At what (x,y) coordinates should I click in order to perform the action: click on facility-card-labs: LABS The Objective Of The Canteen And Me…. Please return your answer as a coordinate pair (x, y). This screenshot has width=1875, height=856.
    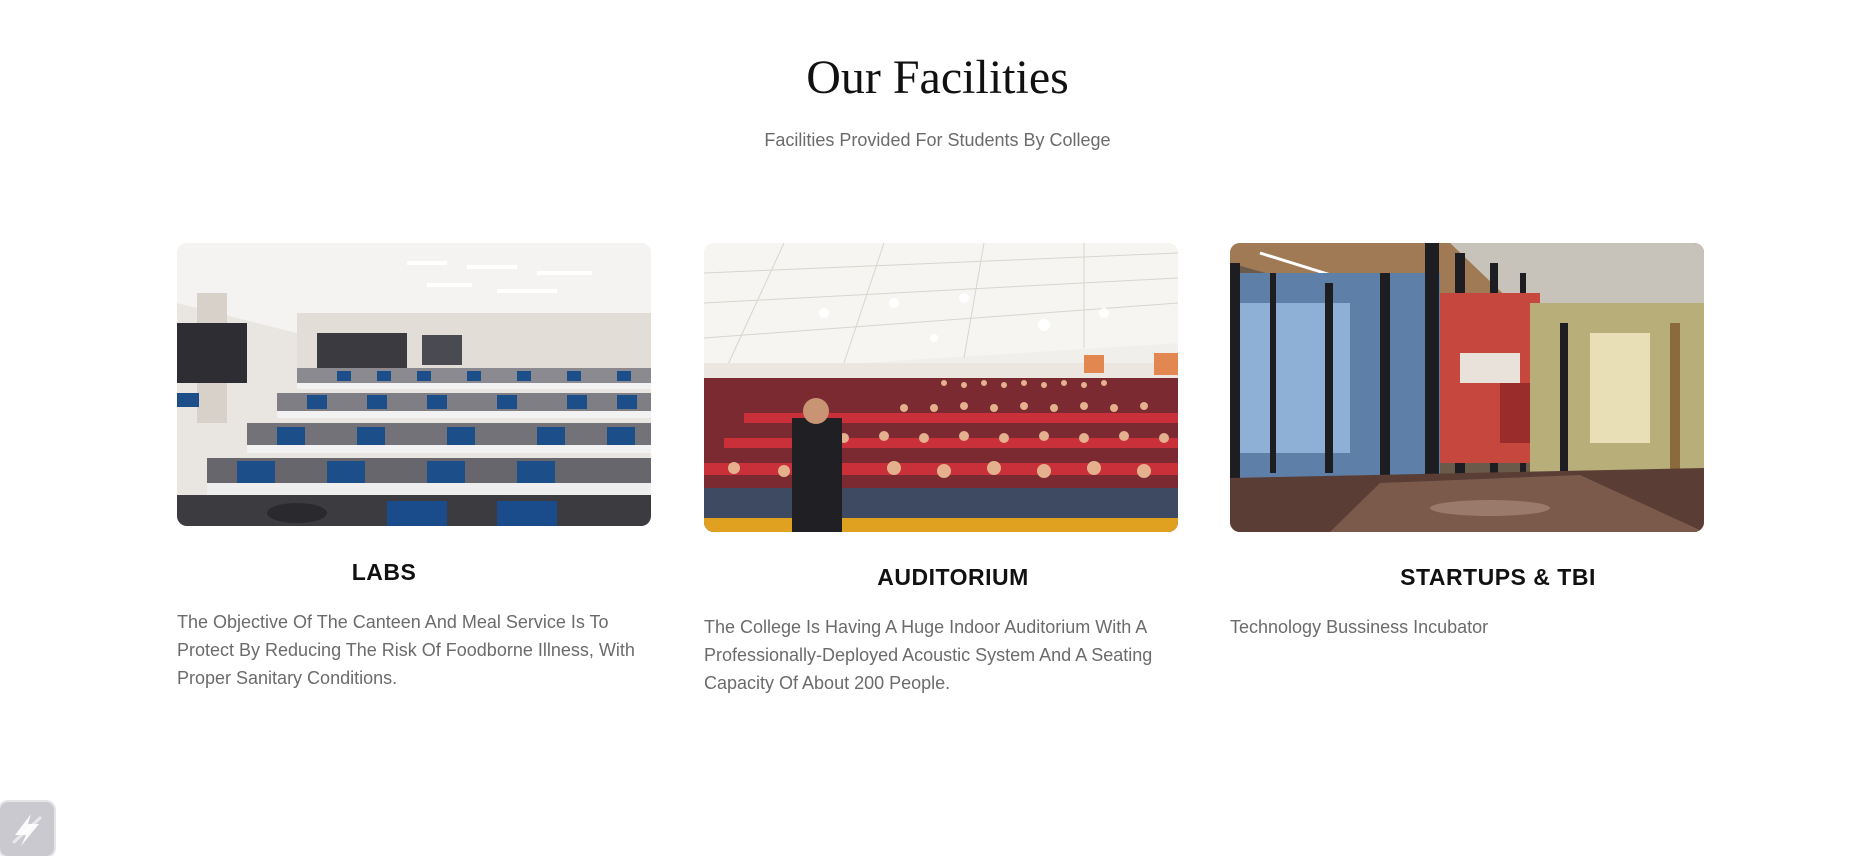
    Looking at the image, I should click on (414, 467).